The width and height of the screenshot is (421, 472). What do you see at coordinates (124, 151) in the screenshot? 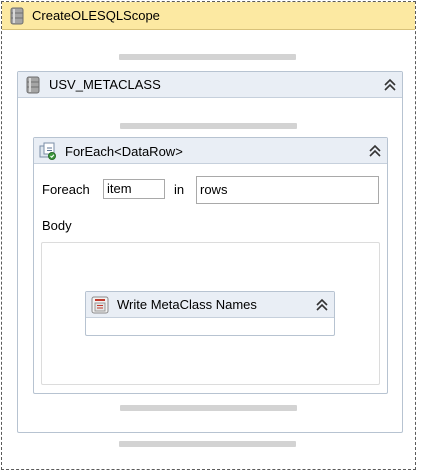
I see `foreach-title: ForEach<DataRow>` at bounding box center [124, 151].